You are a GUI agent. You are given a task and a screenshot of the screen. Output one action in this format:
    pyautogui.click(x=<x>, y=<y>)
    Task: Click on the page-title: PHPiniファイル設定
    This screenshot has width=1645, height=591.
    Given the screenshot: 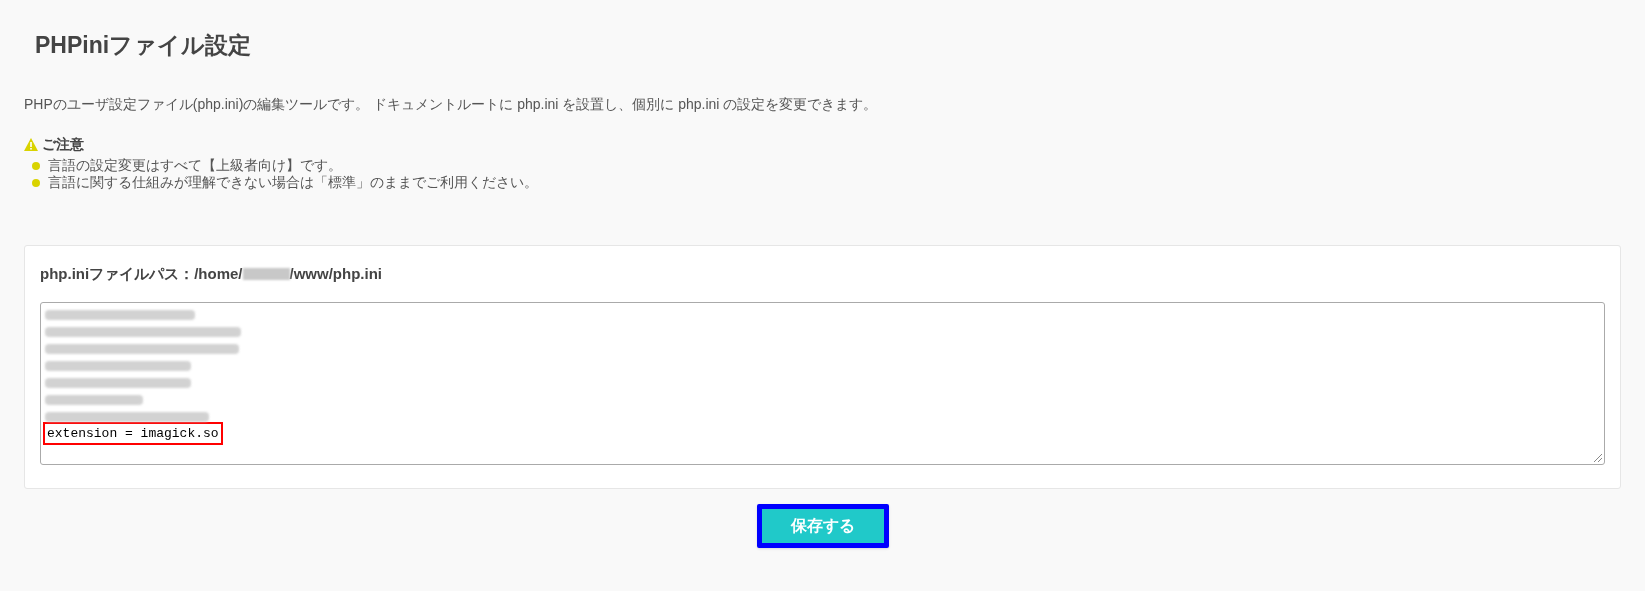 What is the action you would take?
    pyautogui.click(x=144, y=45)
    